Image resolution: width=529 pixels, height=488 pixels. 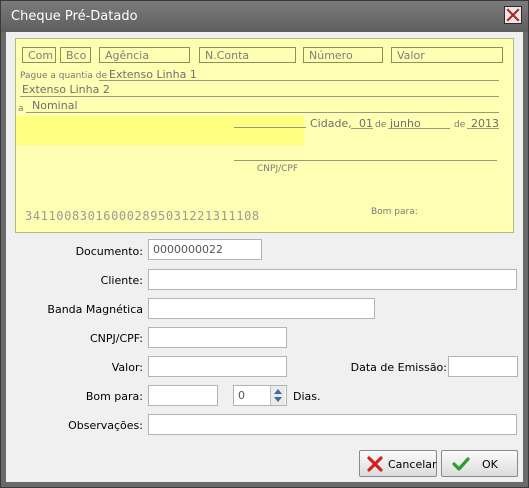 I want to click on de-label-1: de, so click(x=381, y=125).